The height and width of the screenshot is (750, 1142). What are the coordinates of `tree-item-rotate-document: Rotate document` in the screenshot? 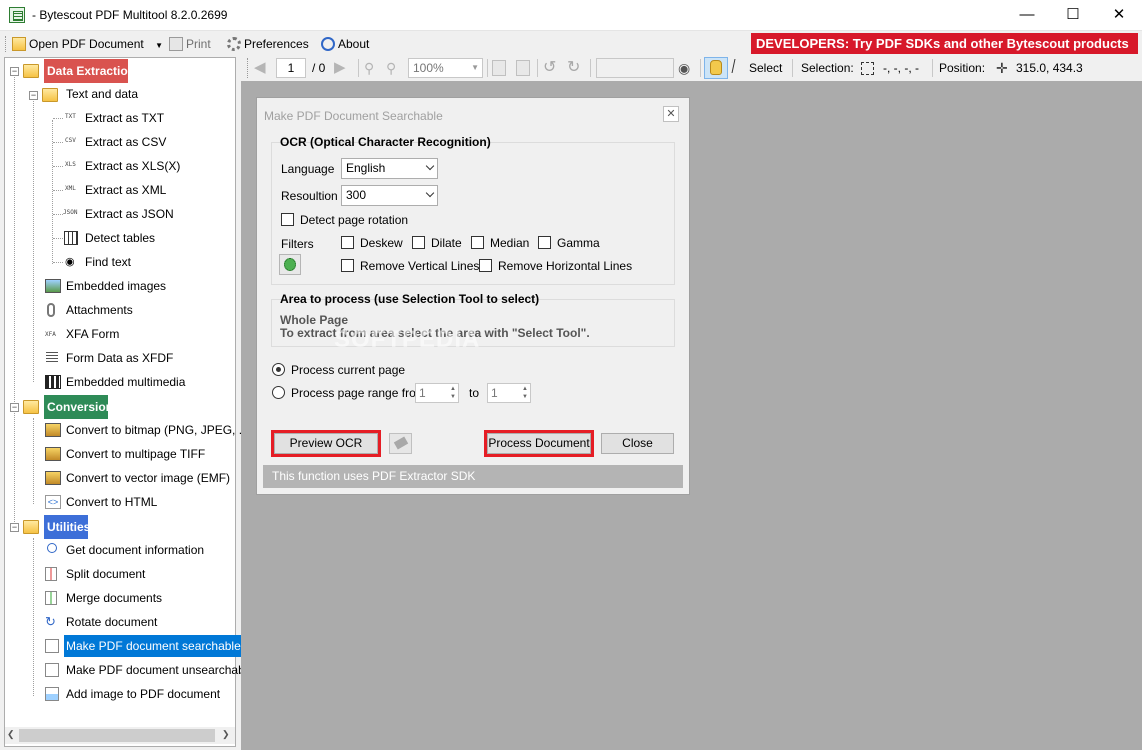 It's located at (111, 622).